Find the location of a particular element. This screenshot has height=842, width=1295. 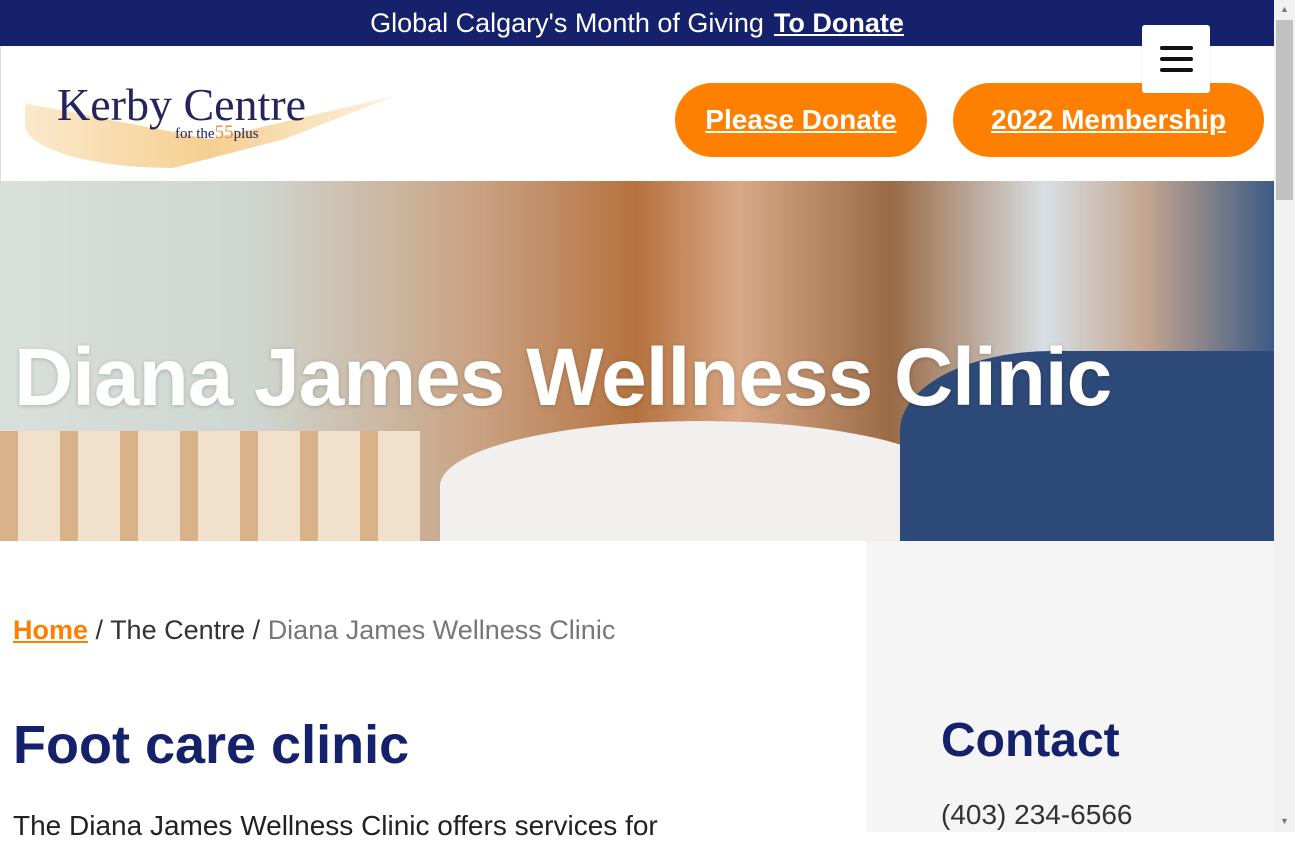

scrollbar: ▲ ▼ is located at coordinates (1284, 416).